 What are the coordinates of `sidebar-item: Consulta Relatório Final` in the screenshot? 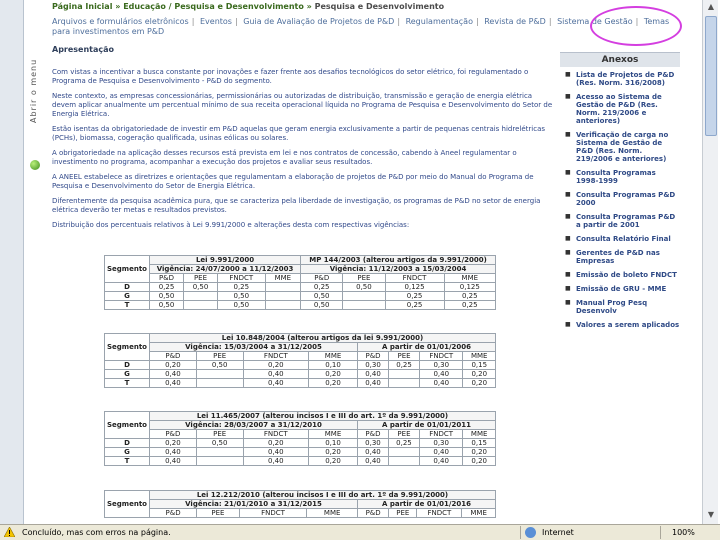 It's located at (620, 239).